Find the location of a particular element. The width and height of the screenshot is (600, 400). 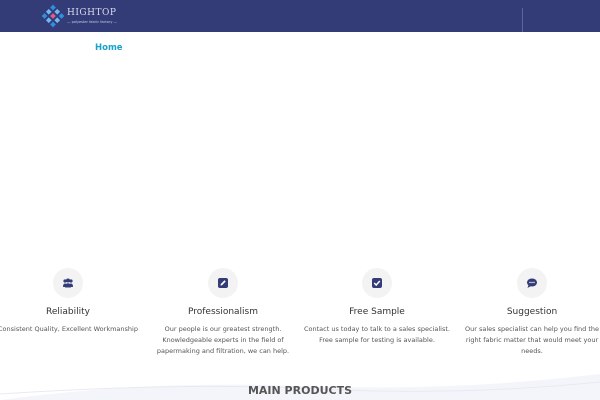

comment-icon is located at coordinates (532, 283).